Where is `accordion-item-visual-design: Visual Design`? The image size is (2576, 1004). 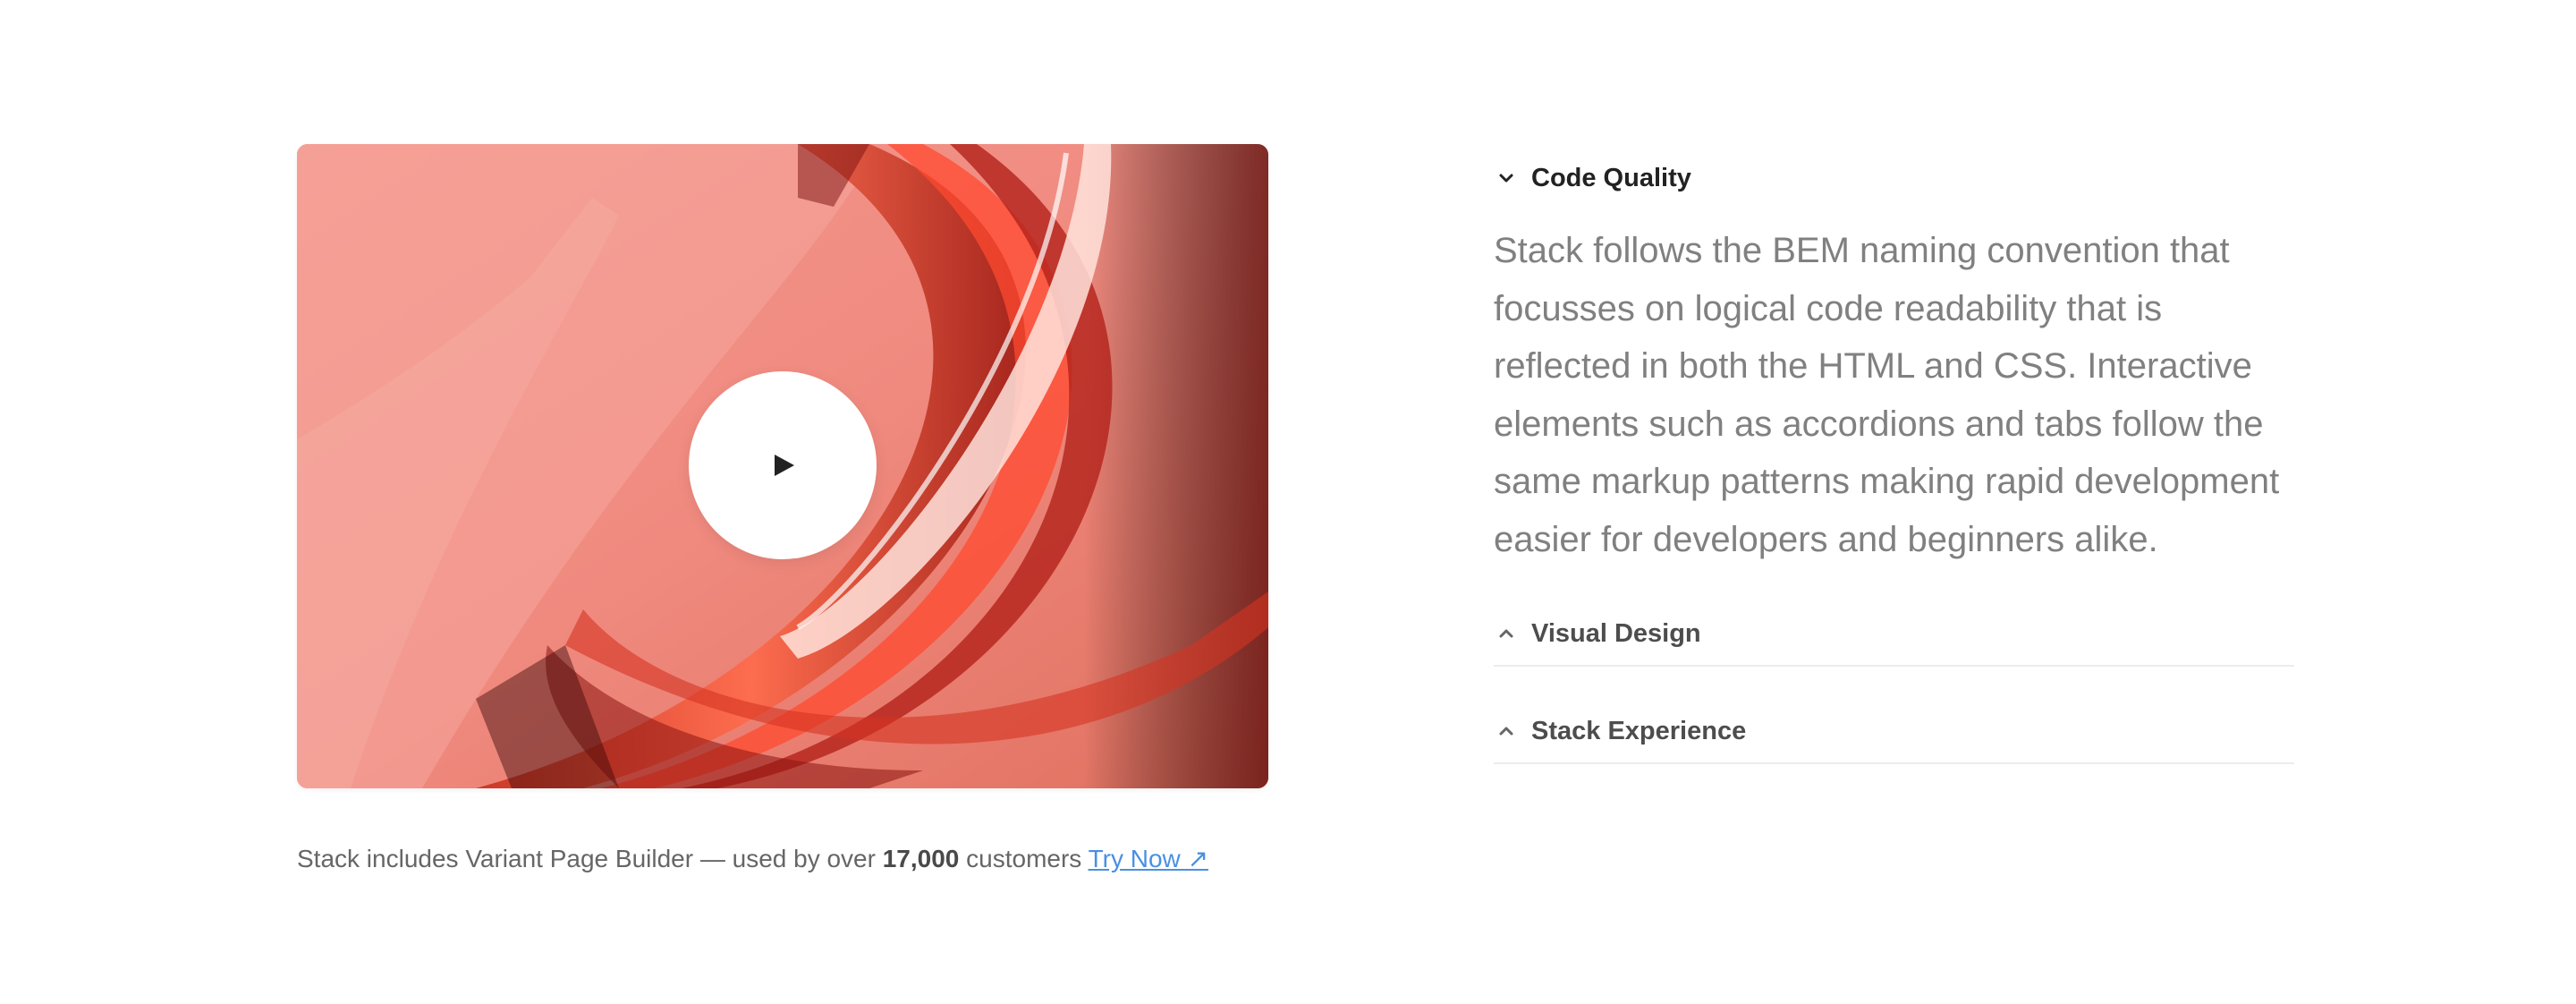 accordion-item-visual-design: Visual Design is located at coordinates (1894, 634).